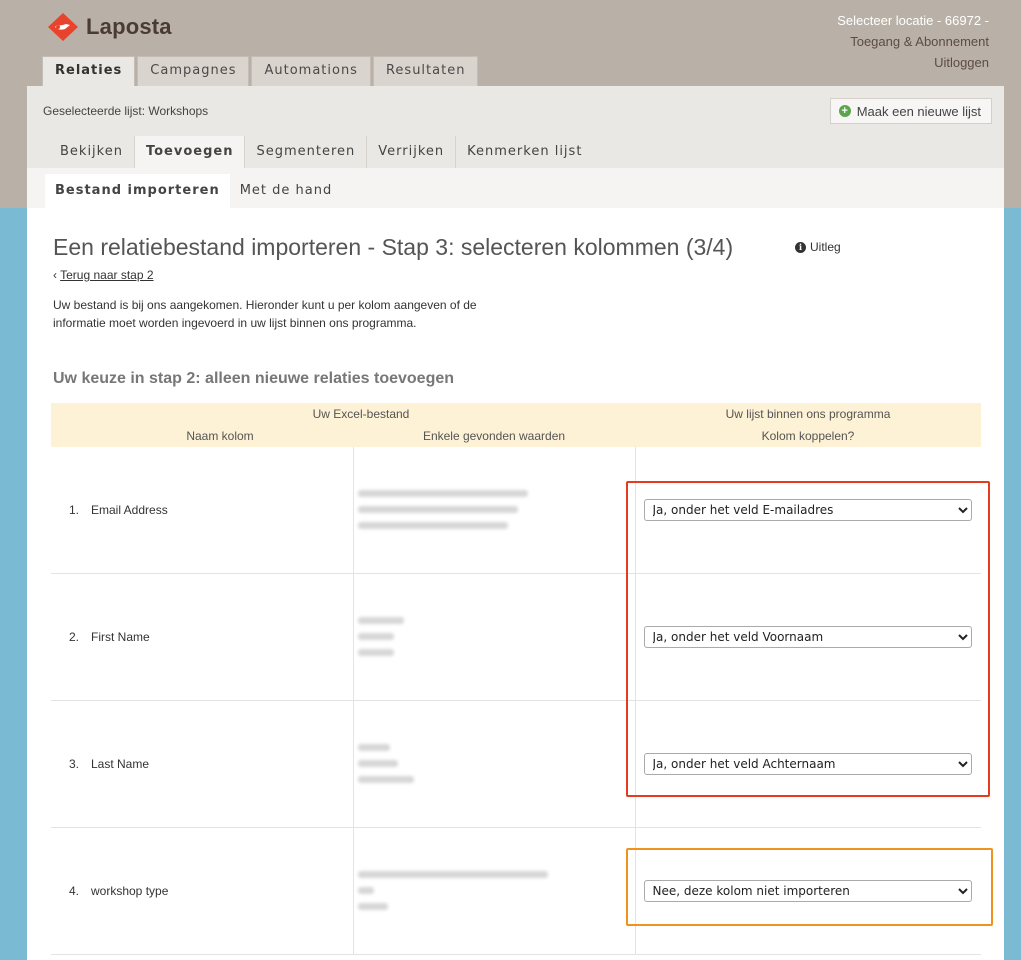  Describe the element at coordinates (107, 275) in the screenshot. I see `back-link-label: Terug naar stap 2` at that location.